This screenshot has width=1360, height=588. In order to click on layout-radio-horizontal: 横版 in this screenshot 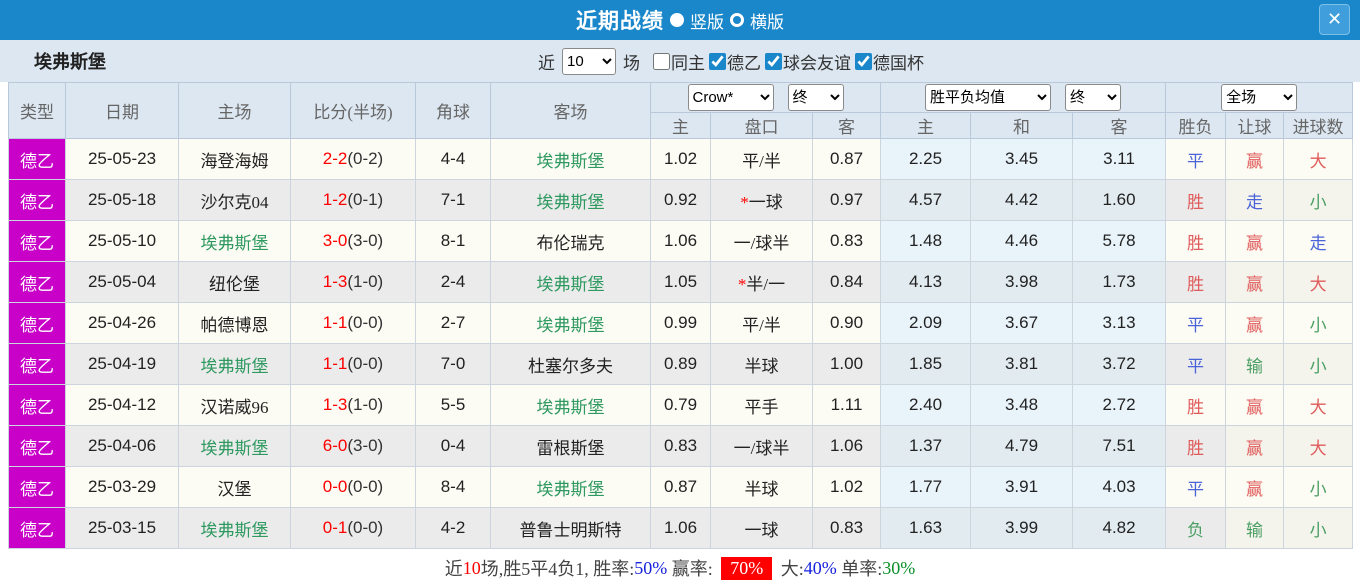, I will do `click(757, 20)`.